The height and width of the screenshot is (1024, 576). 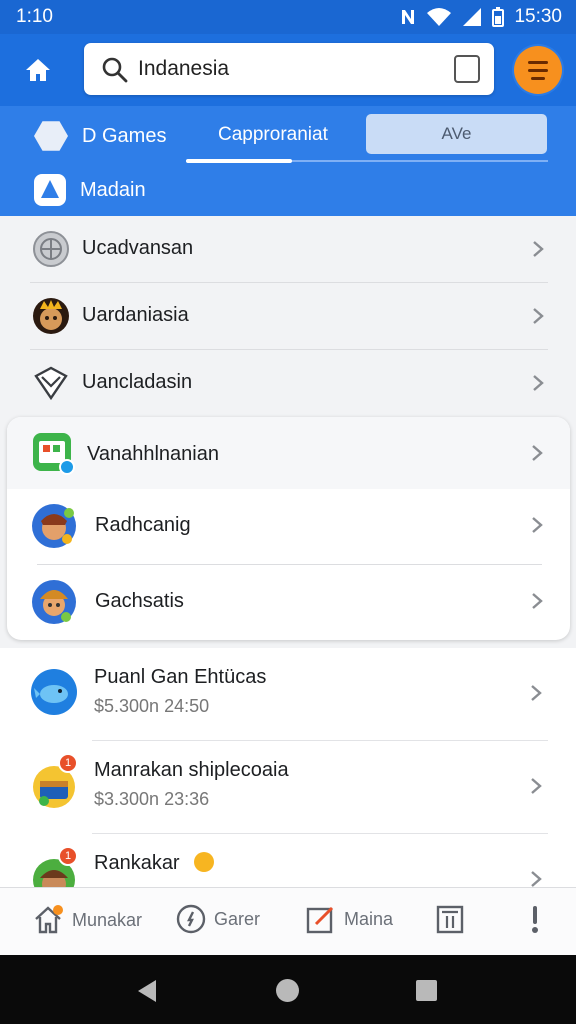 What do you see at coordinates (137, 382) in the screenshot?
I see `list-item-label: Uancladasin` at bounding box center [137, 382].